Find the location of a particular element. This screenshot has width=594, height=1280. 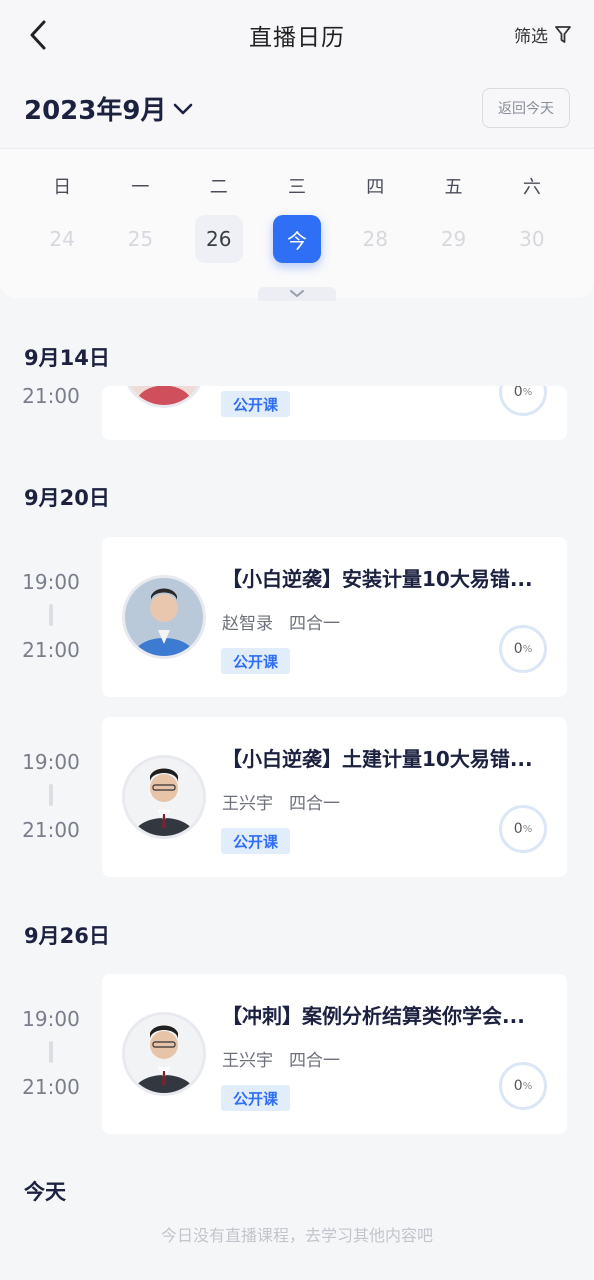

date-cell: 29 is located at coordinates (454, 239).